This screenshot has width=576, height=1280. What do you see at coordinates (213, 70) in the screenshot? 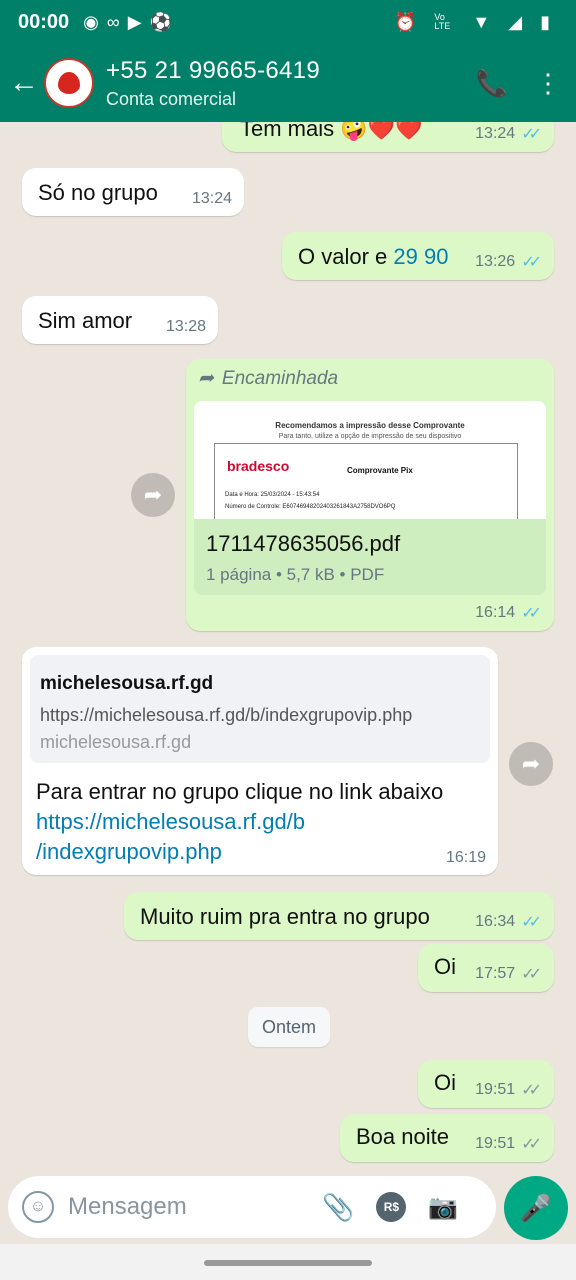
I see `contact-name: +55 21 99665-6419` at bounding box center [213, 70].